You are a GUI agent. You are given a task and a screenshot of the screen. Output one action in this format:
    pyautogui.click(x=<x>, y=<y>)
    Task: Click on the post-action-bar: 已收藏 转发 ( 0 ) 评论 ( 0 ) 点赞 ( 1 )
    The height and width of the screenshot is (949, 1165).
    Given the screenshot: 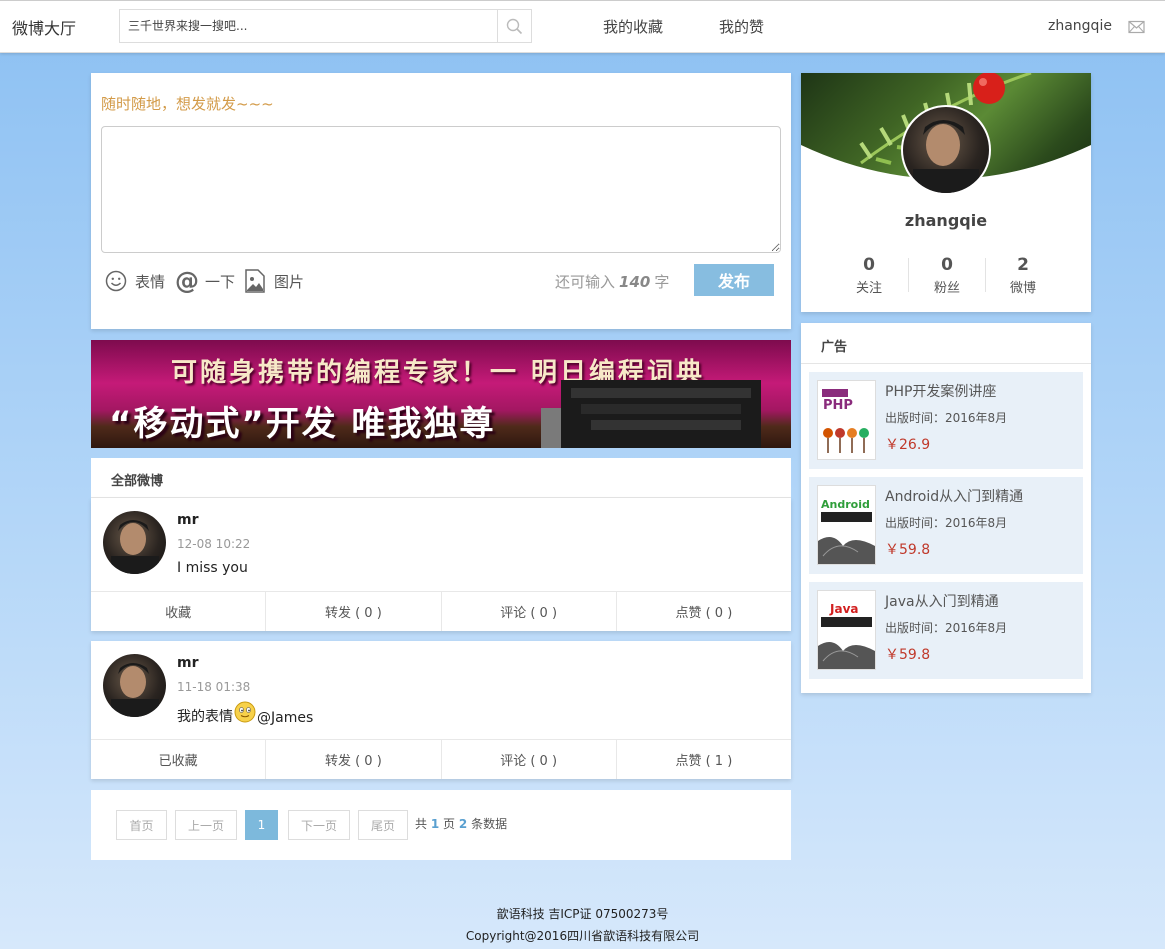 What is the action you would take?
    pyautogui.click(x=441, y=759)
    